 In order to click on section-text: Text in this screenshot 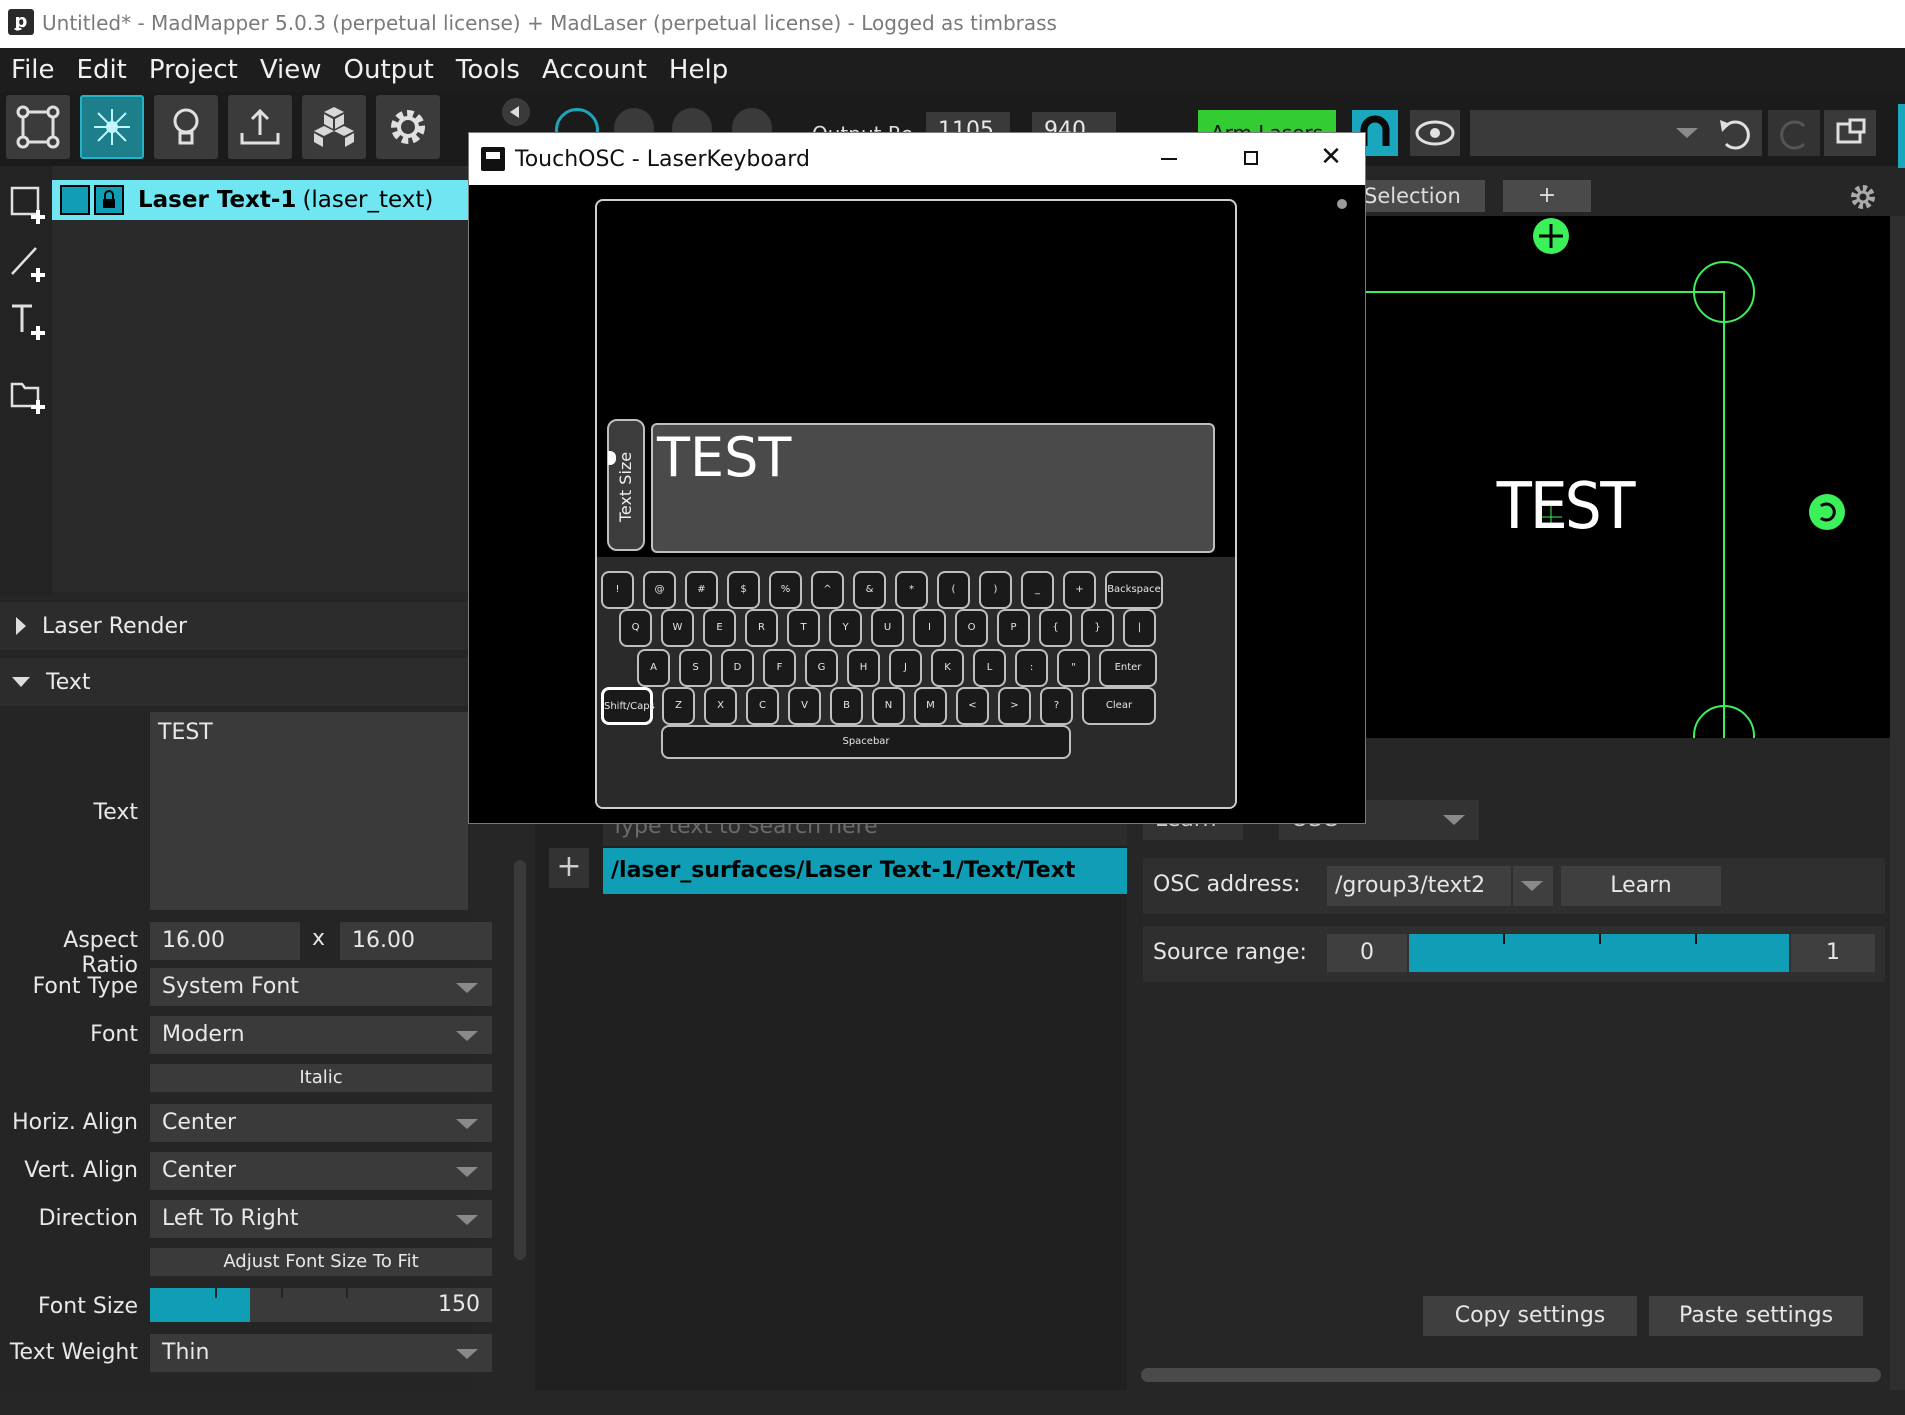, I will do `click(235, 682)`.